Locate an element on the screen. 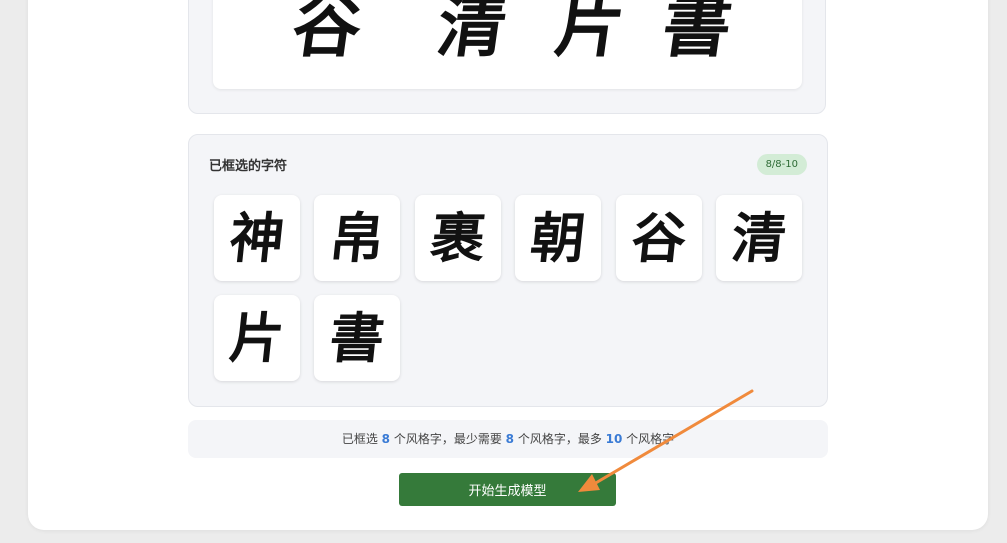 The width and height of the screenshot is (1007, 543). preview-panel: 谷 清 片 書 is located at coordinates (507, 57).